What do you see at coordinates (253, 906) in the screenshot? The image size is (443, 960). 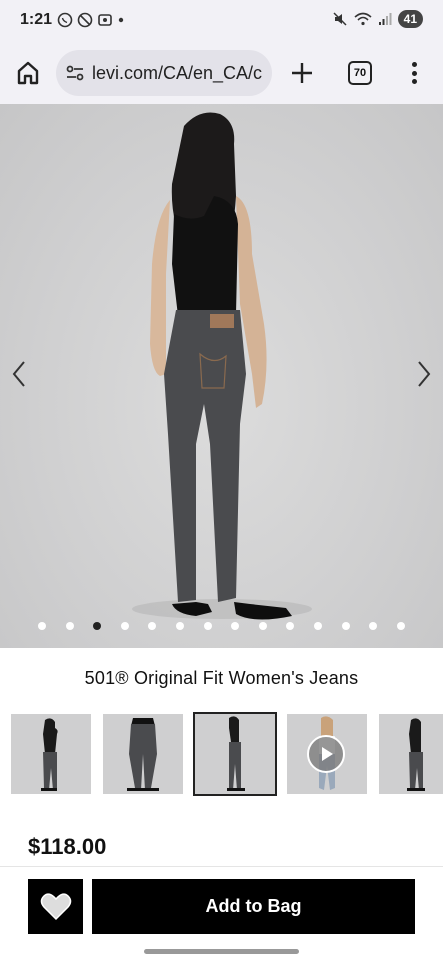 I see `add-to-bag-button: Add to Bag` at bounding box center [253, 906].